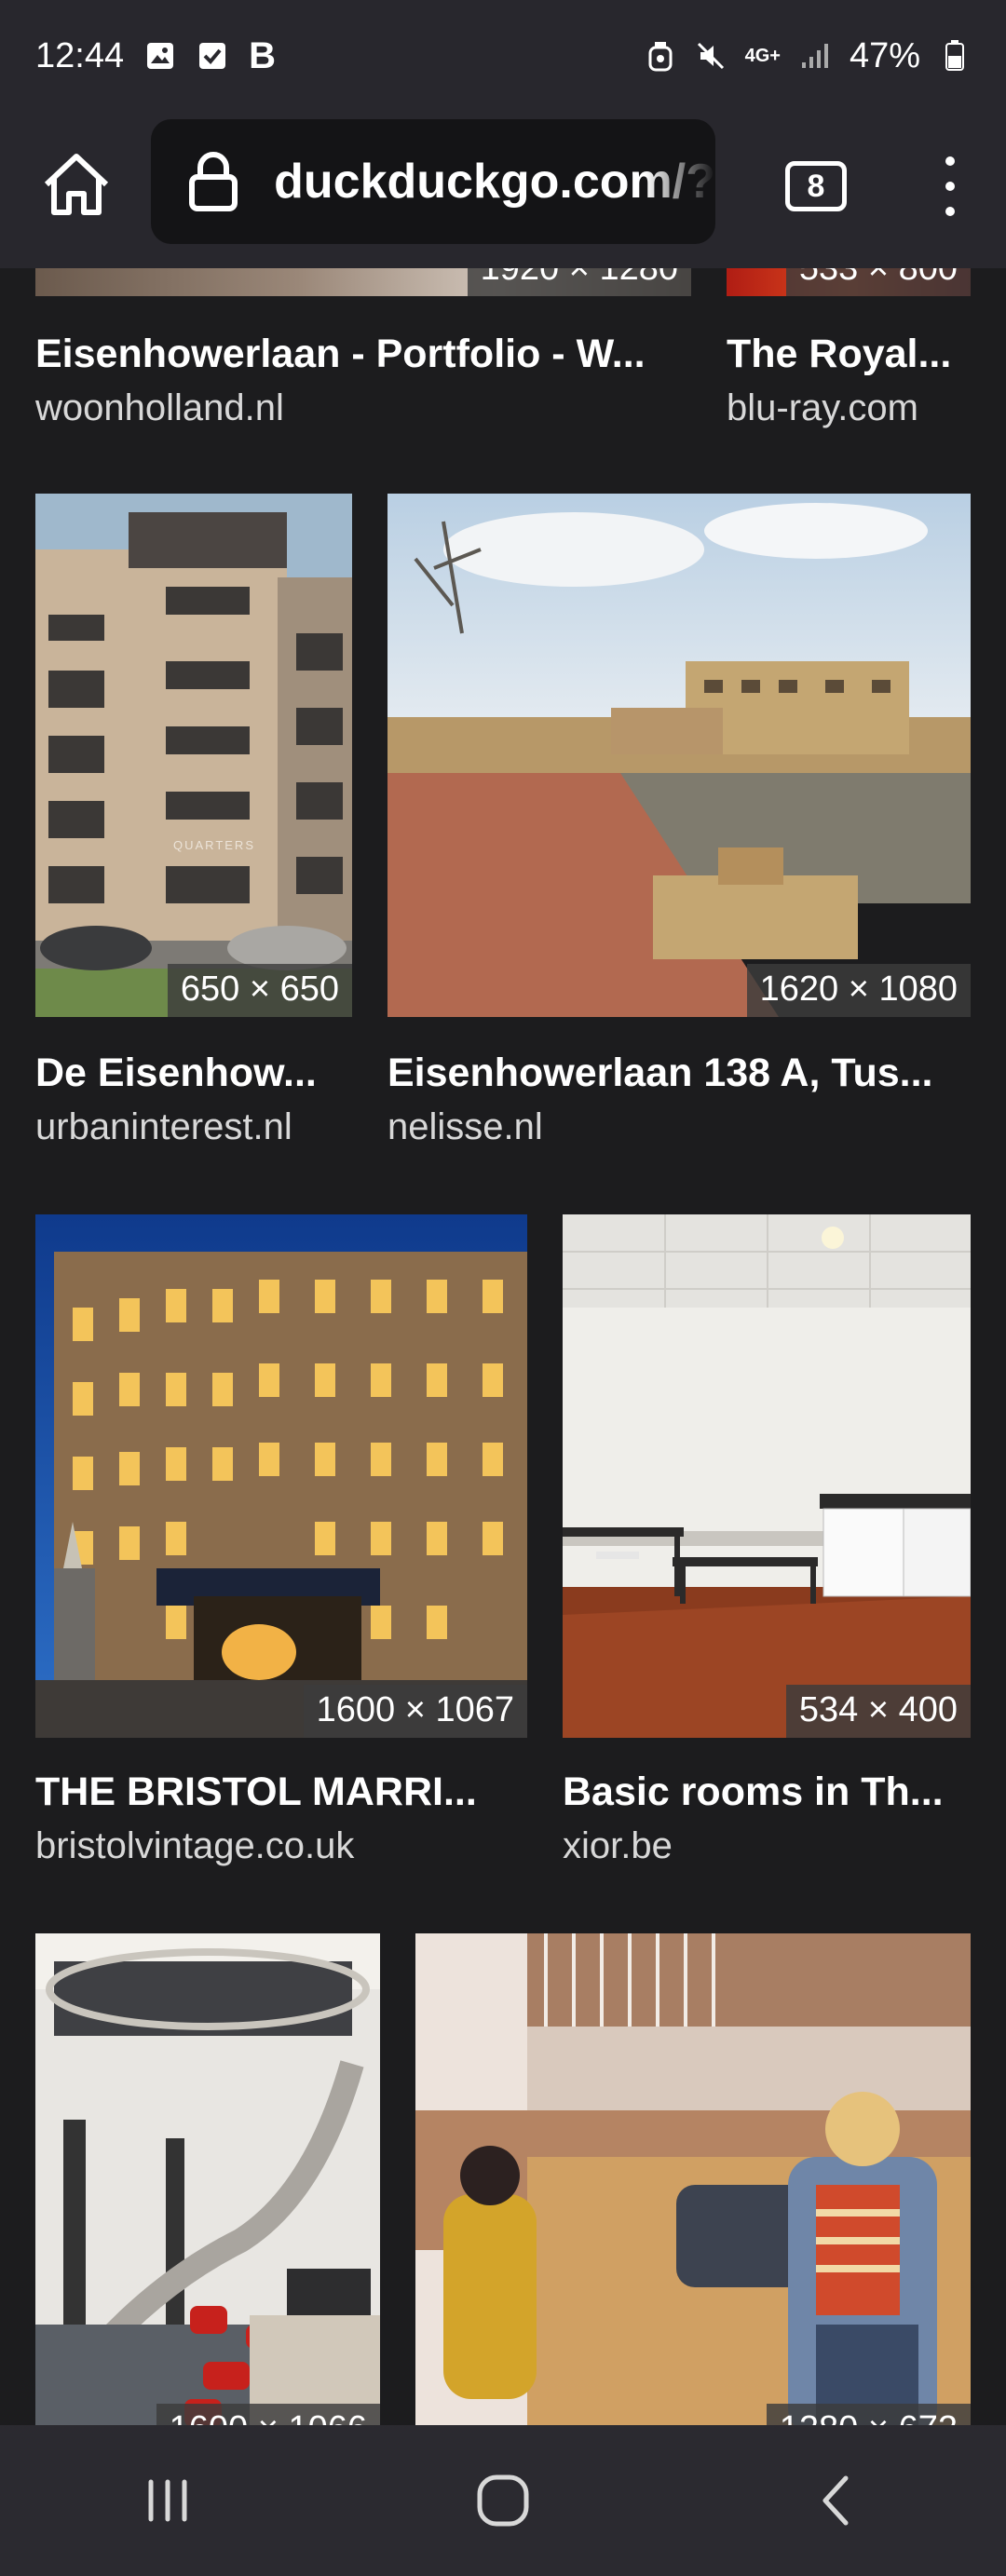 The image size is (1006, 2576). I want to click on overflow-menu-button, so click(950, 186).